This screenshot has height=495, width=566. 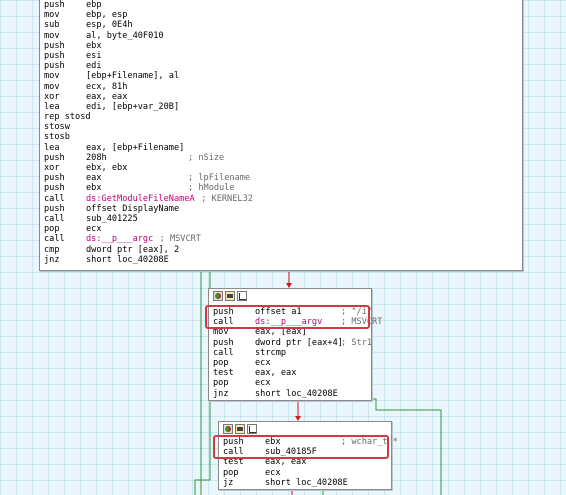 I want to click on asm-line: push dword ptr [eax+4]; Str1, so click(x=347, y=343).